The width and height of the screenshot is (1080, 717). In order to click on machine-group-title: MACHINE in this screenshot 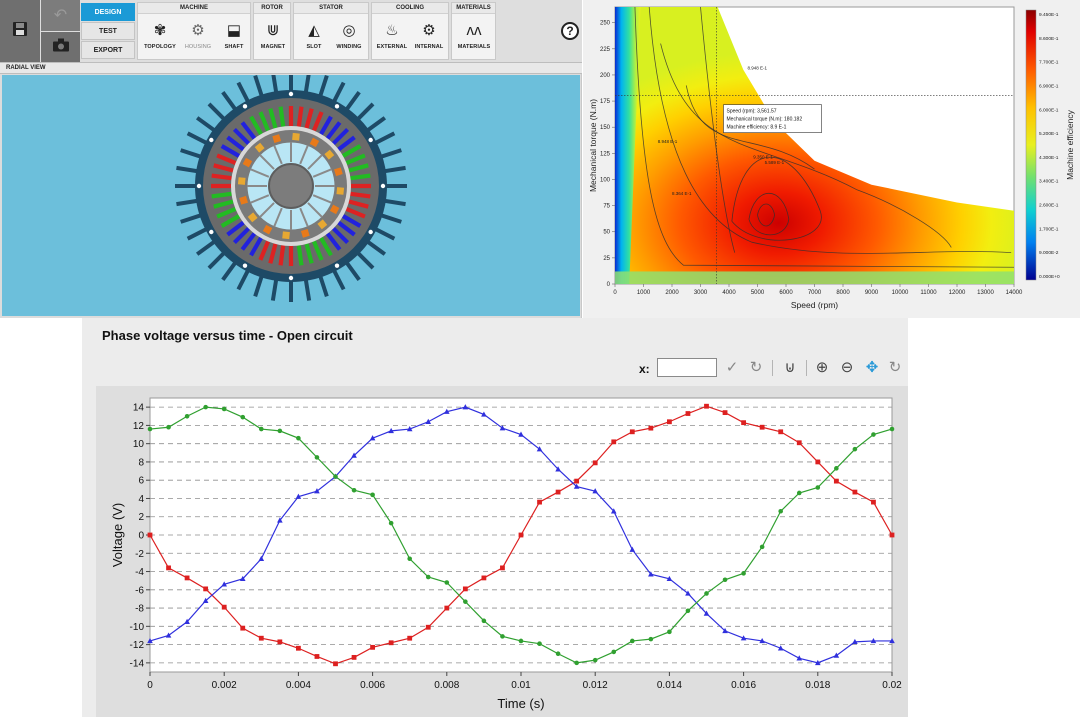, I will do `click(194, 8)`.